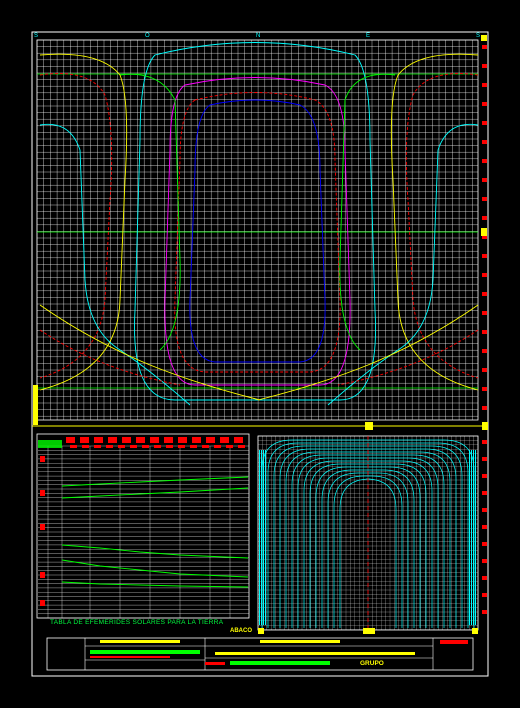 Image resolution: width=520 pixels, height=708 pixels. I want to click on ephemeris-table-grid, so click(143, 532).